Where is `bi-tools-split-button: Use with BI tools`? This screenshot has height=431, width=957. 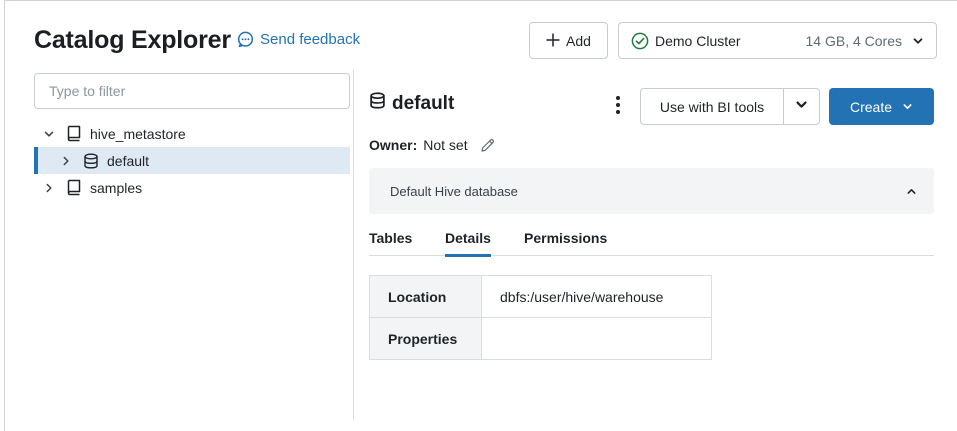 bi-tools-split-button: Use with BI tools is located at coordinates (730, 106).